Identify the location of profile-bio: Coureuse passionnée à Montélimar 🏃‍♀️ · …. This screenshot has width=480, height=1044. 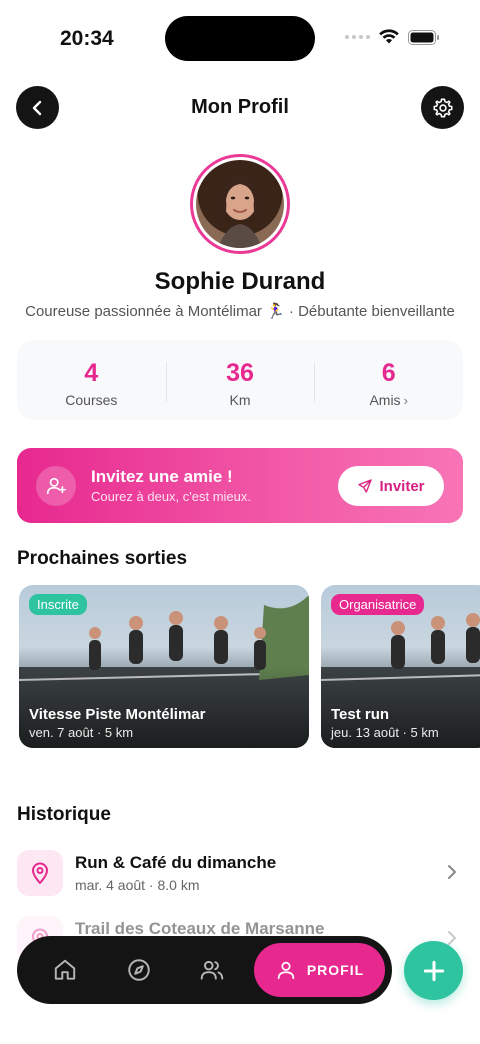
(240, 311).